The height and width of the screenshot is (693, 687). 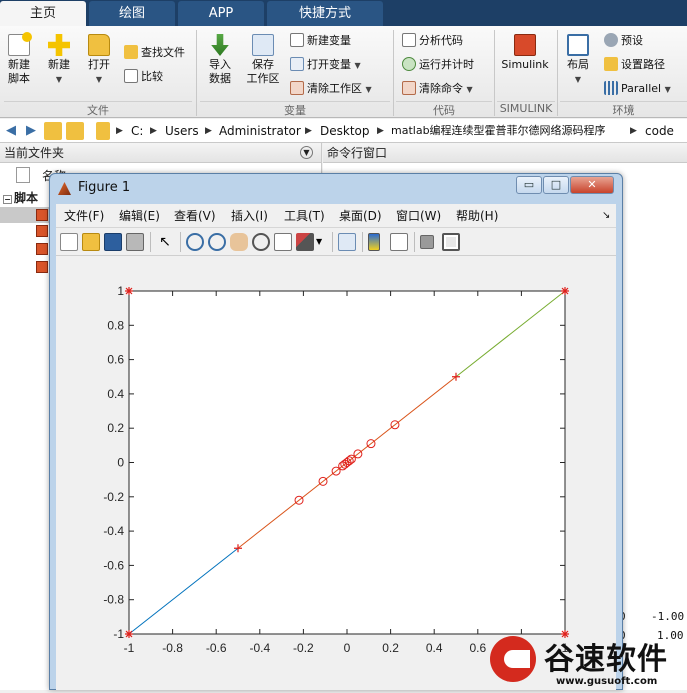 I want to click on import-data-button: 导入 数据, so click(x=220, y=60).